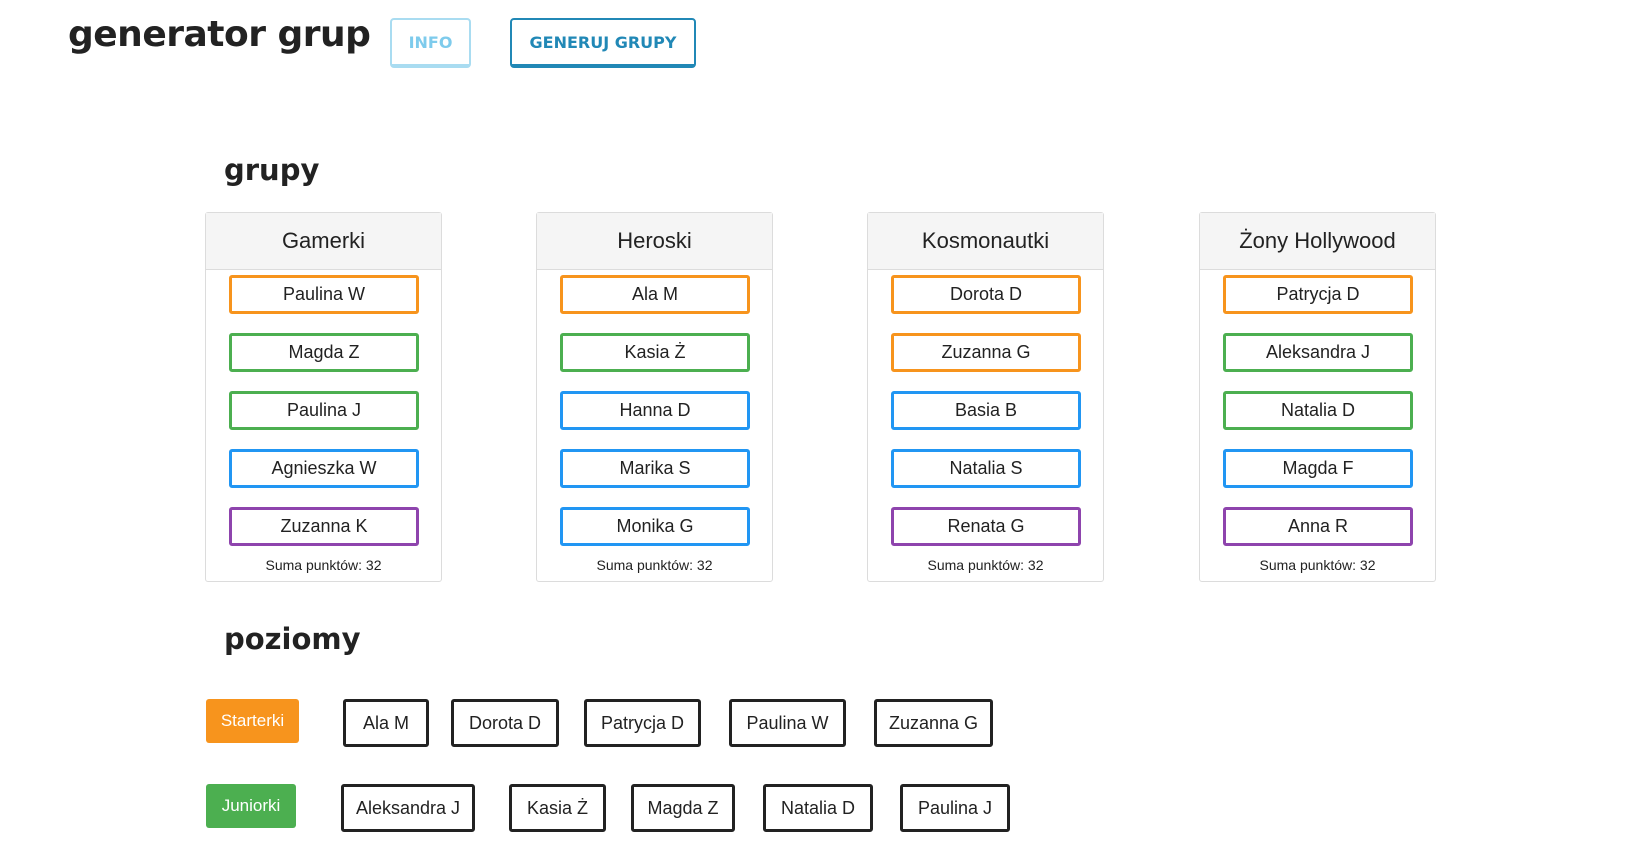 The height and width of the screenshot is (853, 1630). I want to click on member-chip: Zuzanna G, so click(986, 352).